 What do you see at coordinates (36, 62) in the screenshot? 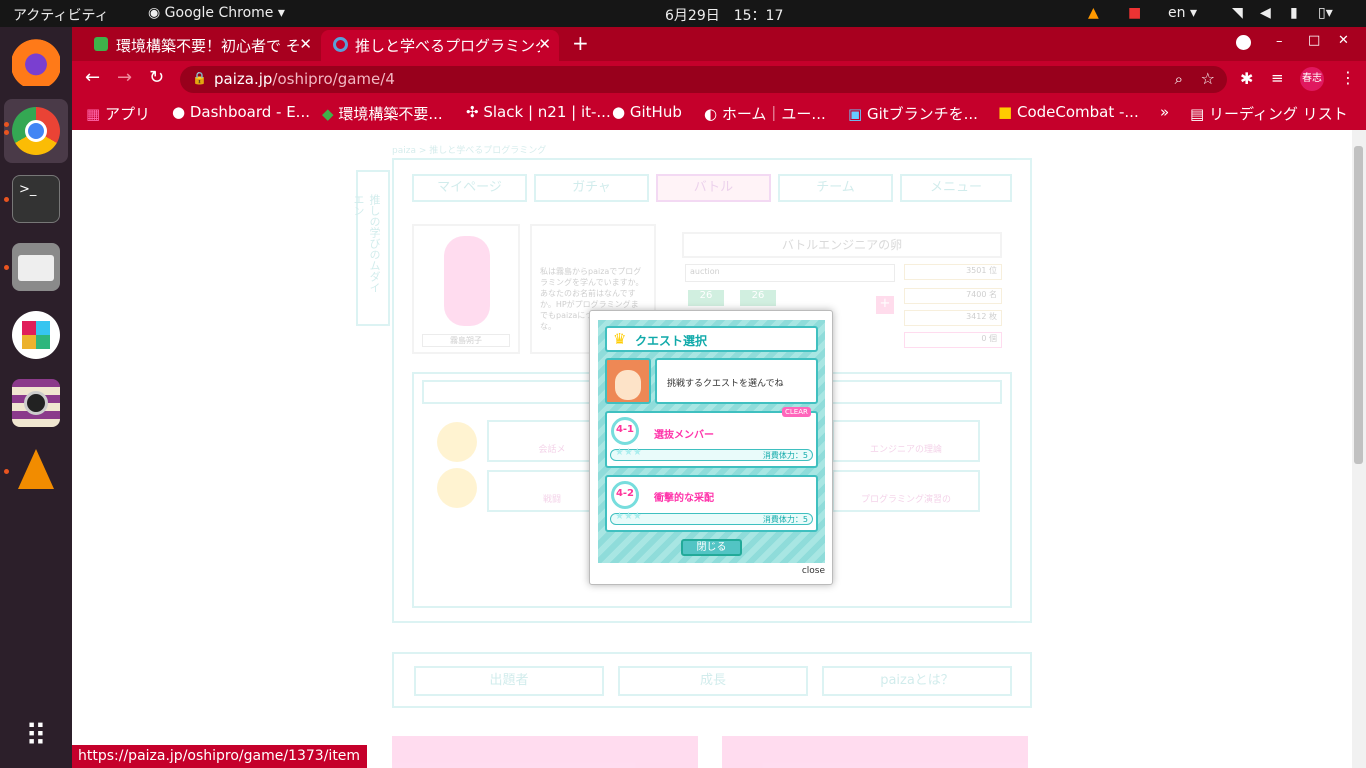
I see `firefox-icon` at bounding box center [36, 62].